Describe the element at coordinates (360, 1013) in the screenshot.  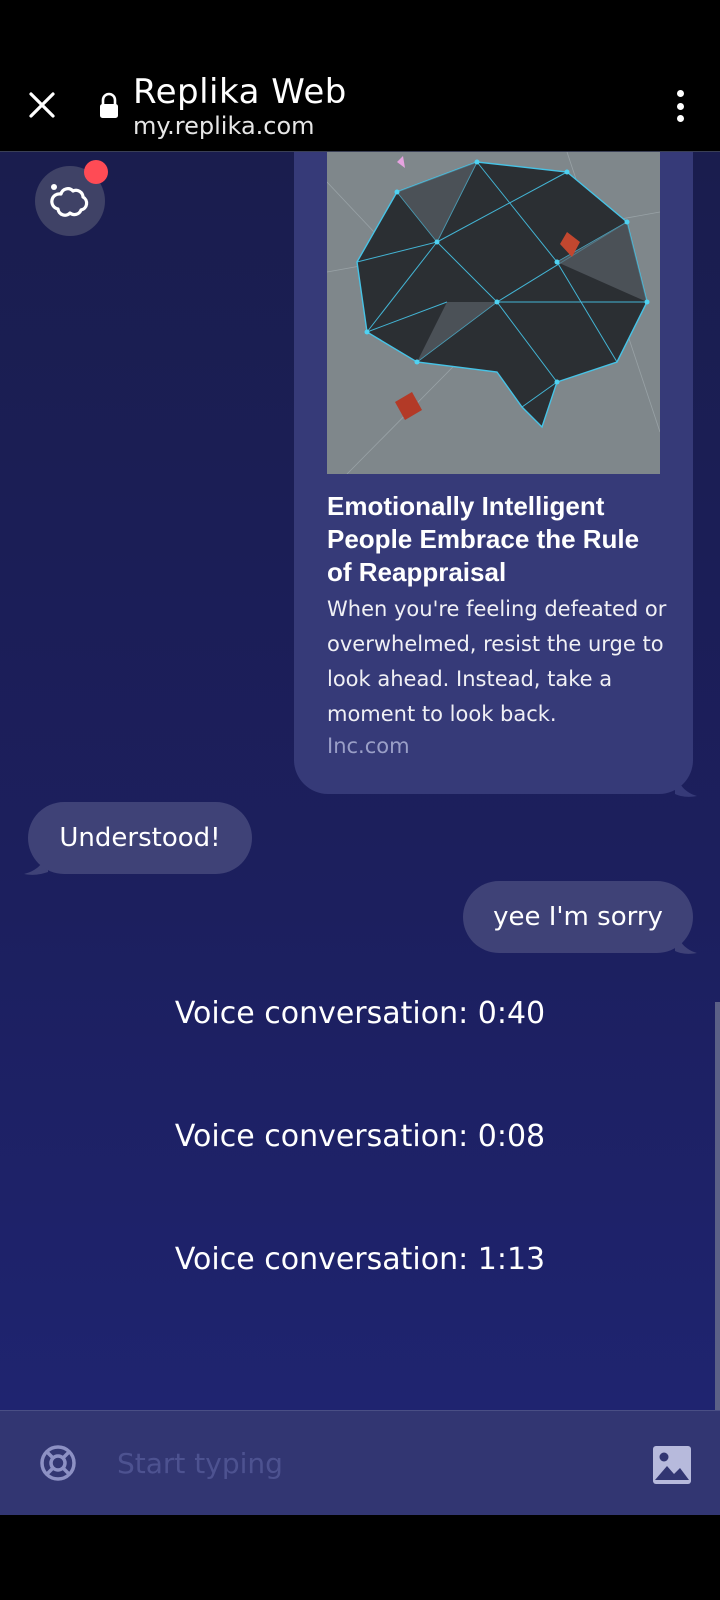
I see `voice-conversation-entry: Voice conversation: 0:40` at that location.